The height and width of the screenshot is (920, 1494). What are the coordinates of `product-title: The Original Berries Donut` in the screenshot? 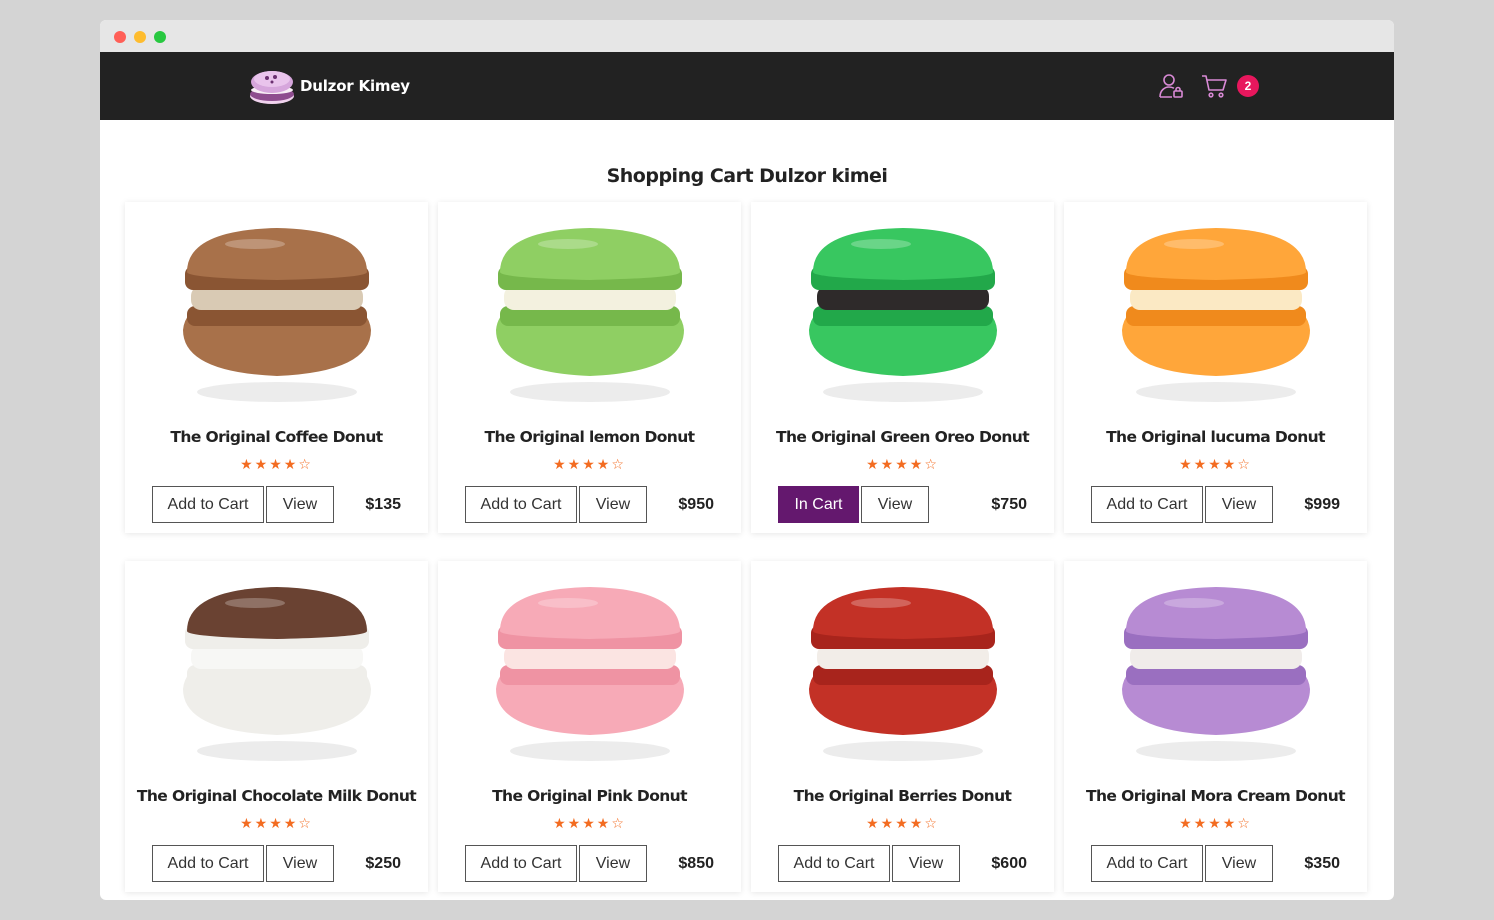 It's located at (902, 796).